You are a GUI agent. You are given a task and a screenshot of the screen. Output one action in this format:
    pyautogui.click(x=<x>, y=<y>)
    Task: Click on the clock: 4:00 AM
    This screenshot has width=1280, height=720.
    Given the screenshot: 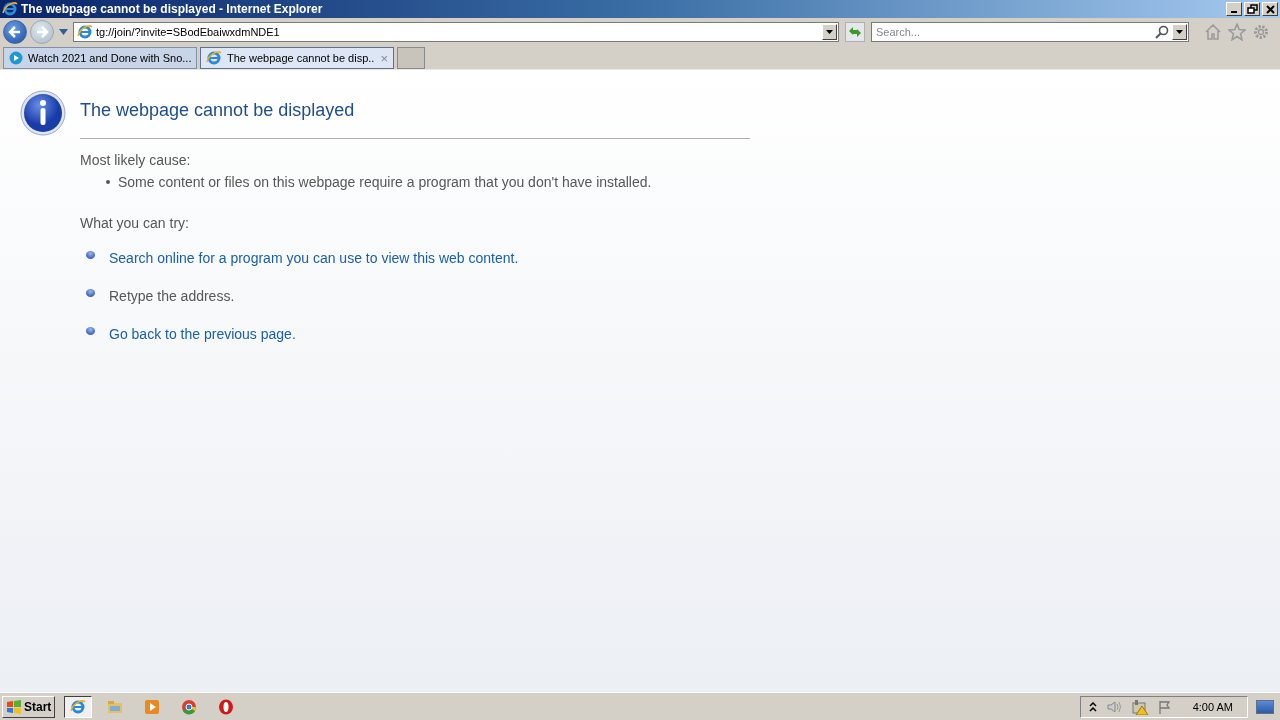 What is the action you would take?
    pyautogui.click(x=1212, y=706)
    